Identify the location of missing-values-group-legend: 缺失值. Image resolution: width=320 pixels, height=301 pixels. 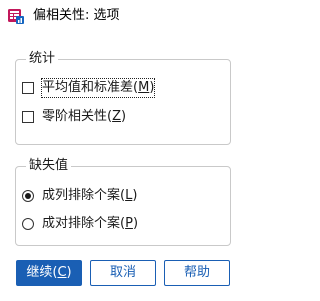
(49, 166).